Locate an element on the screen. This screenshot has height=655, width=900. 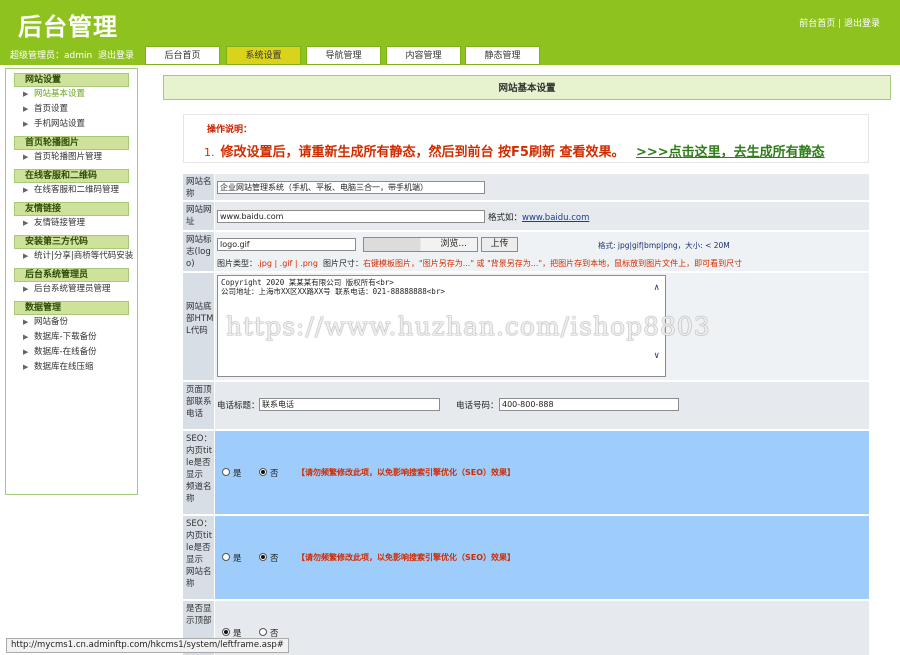
sidebar-section-title: 安装第三方代码 is located at coordinates (71, 242).